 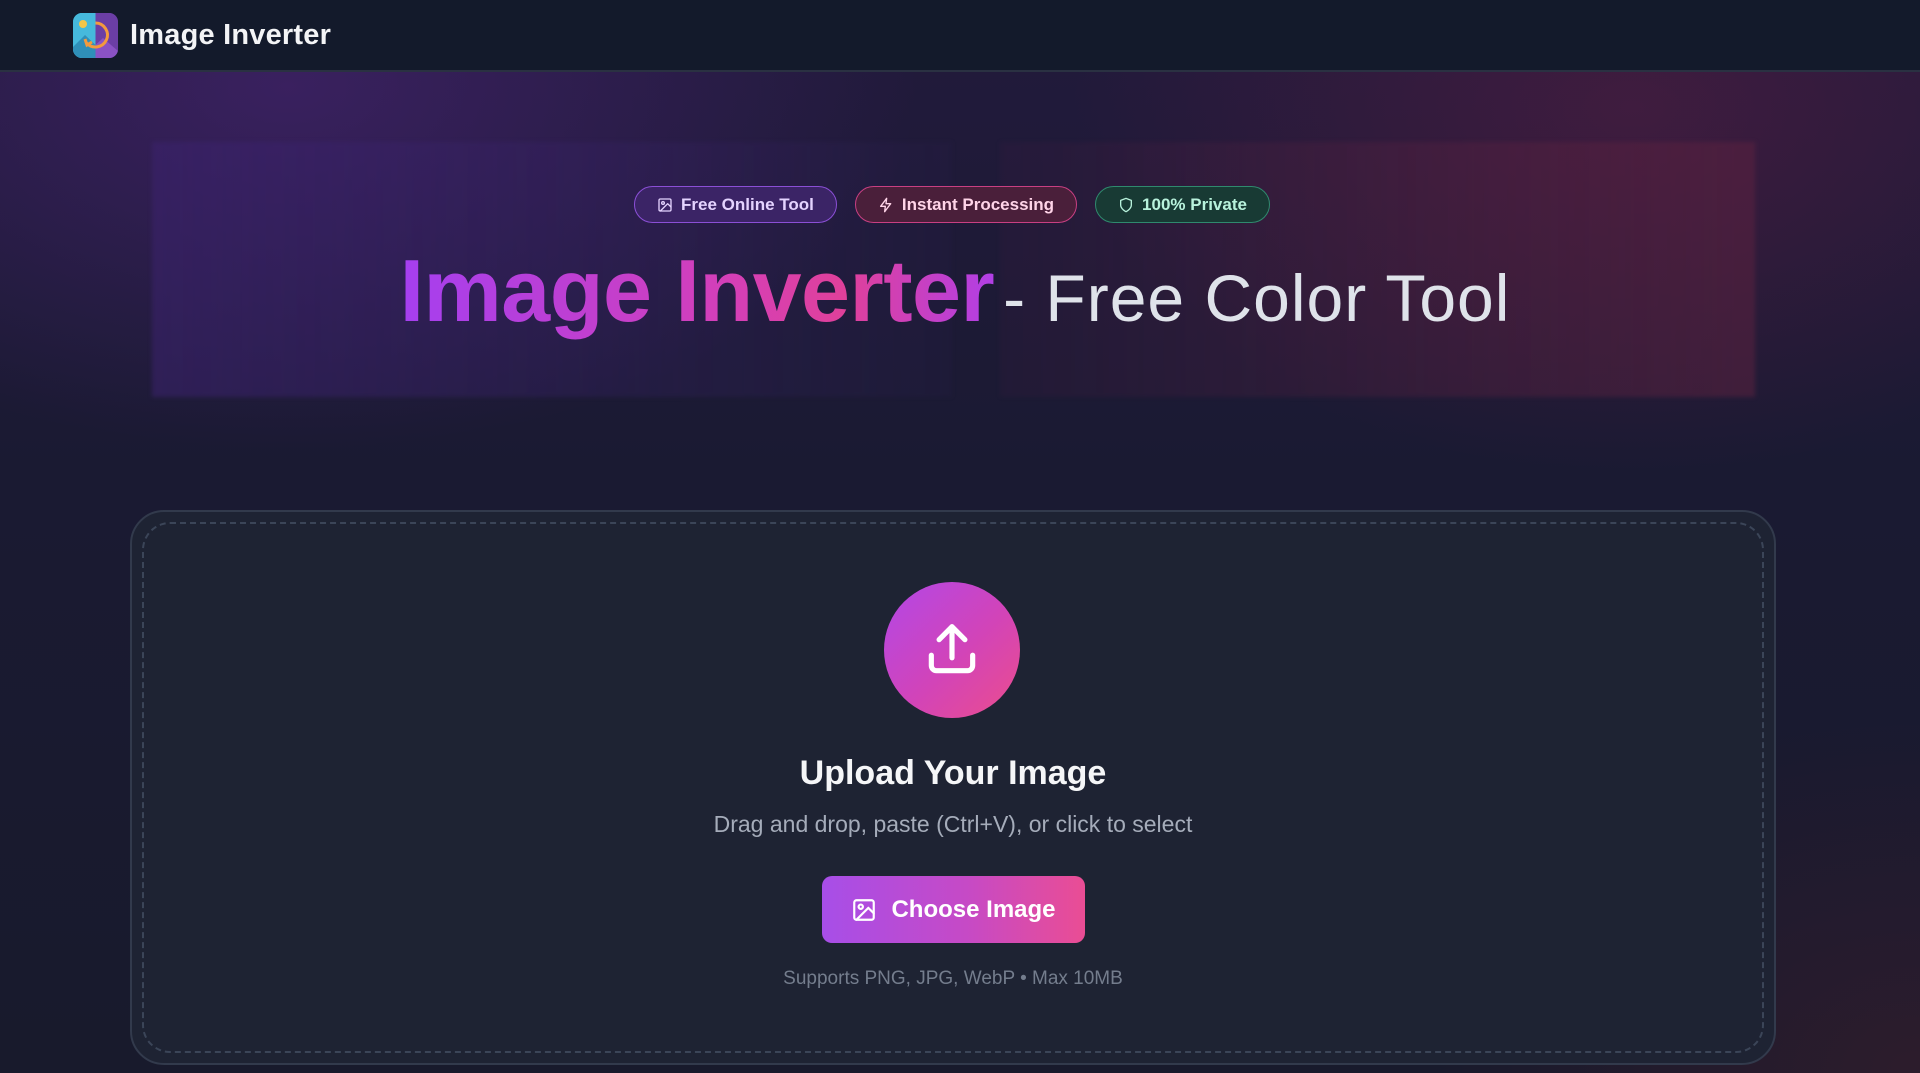 I want to click on badge-label: Instant Processing, so click(x=978, y=204).